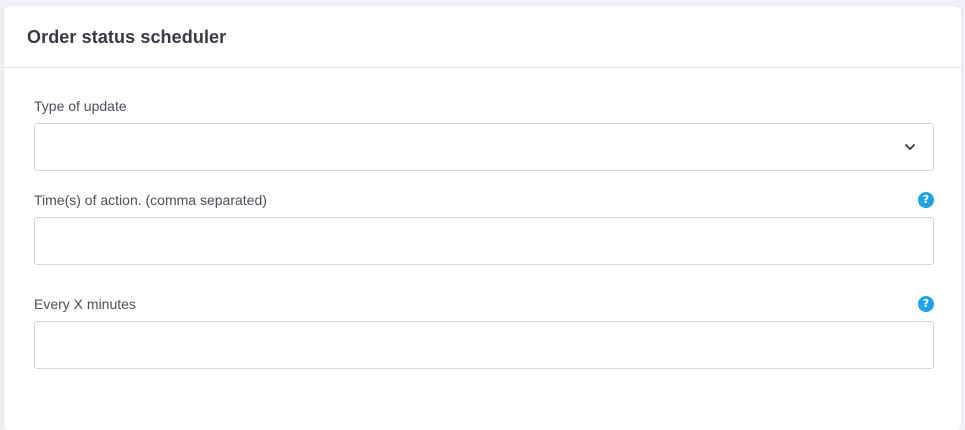 This screenshot has height=430, width=965. What do you see at coordinates (484, 241) in the screenshot?
I see `times-of-action-input` at bounding box center [484, 241].